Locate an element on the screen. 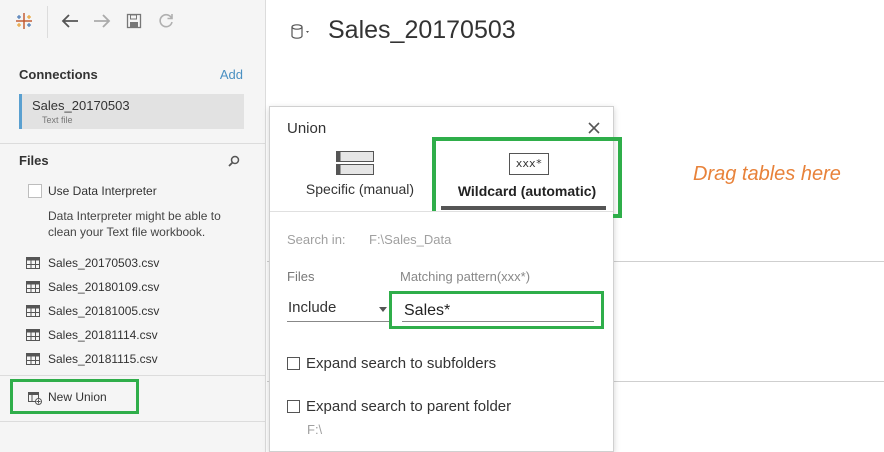 Image resolution: width=884 pixels, height=452 pixels. file-name: Sales_20170503.csv is located at coordinates (104, 263).